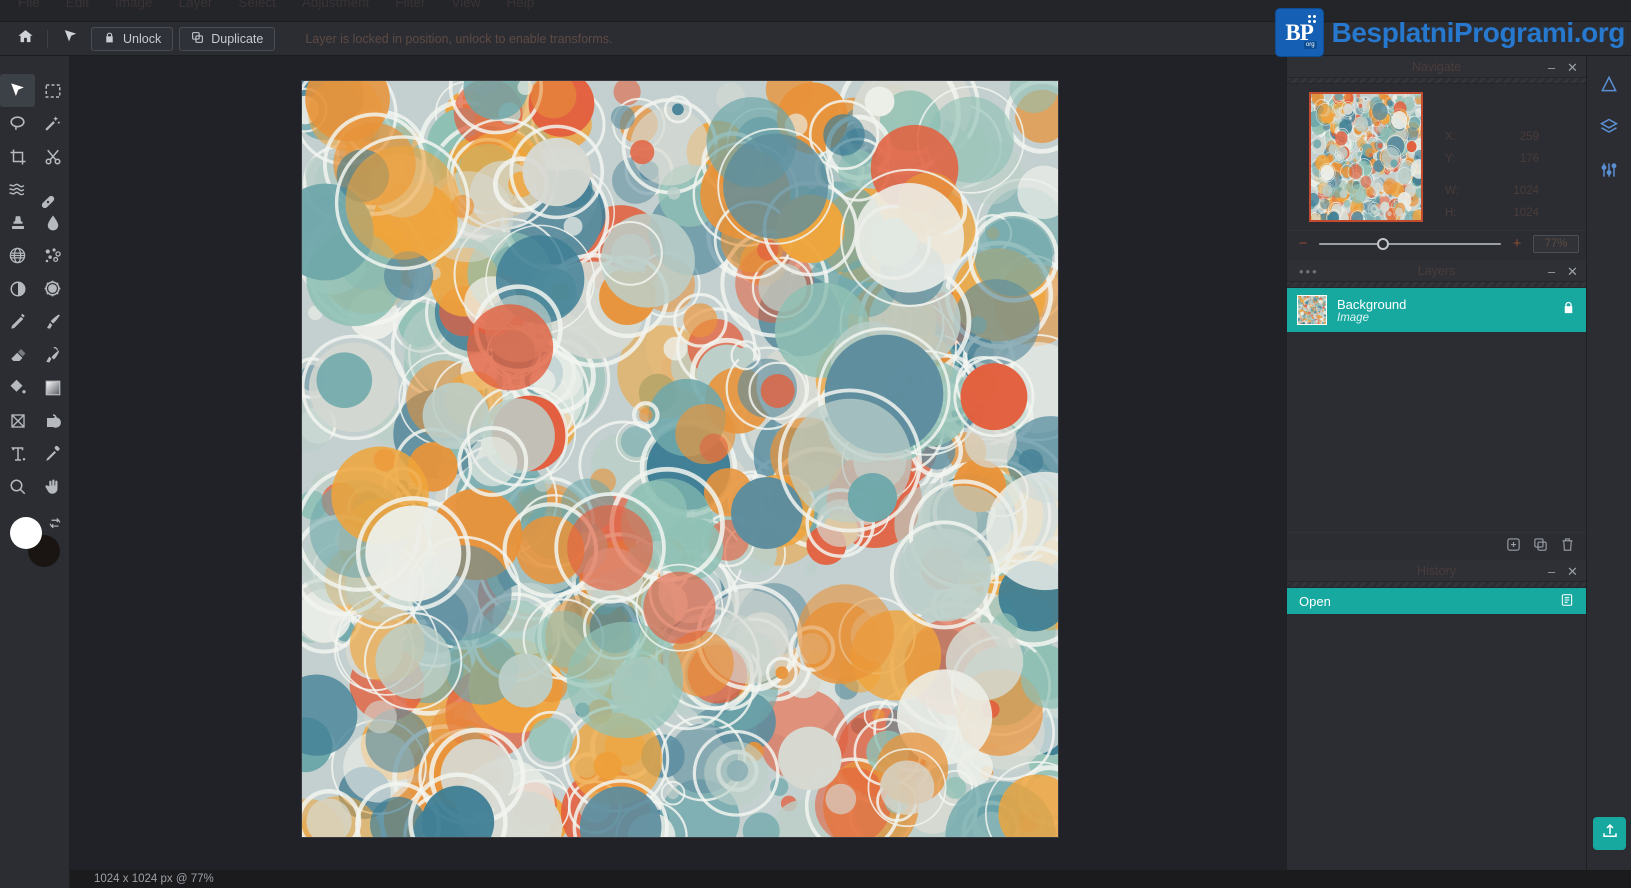  I want to click on unlock-button: Unlock, so click(132, 38).